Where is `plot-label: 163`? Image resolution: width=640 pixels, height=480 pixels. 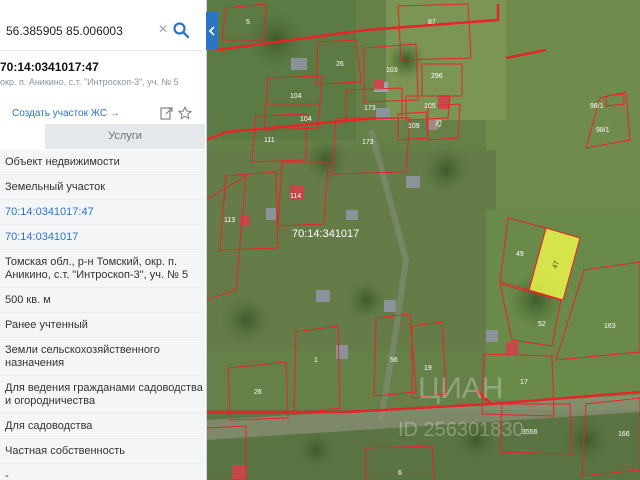
plot-label: 163 is located at coordinates (610, 326).